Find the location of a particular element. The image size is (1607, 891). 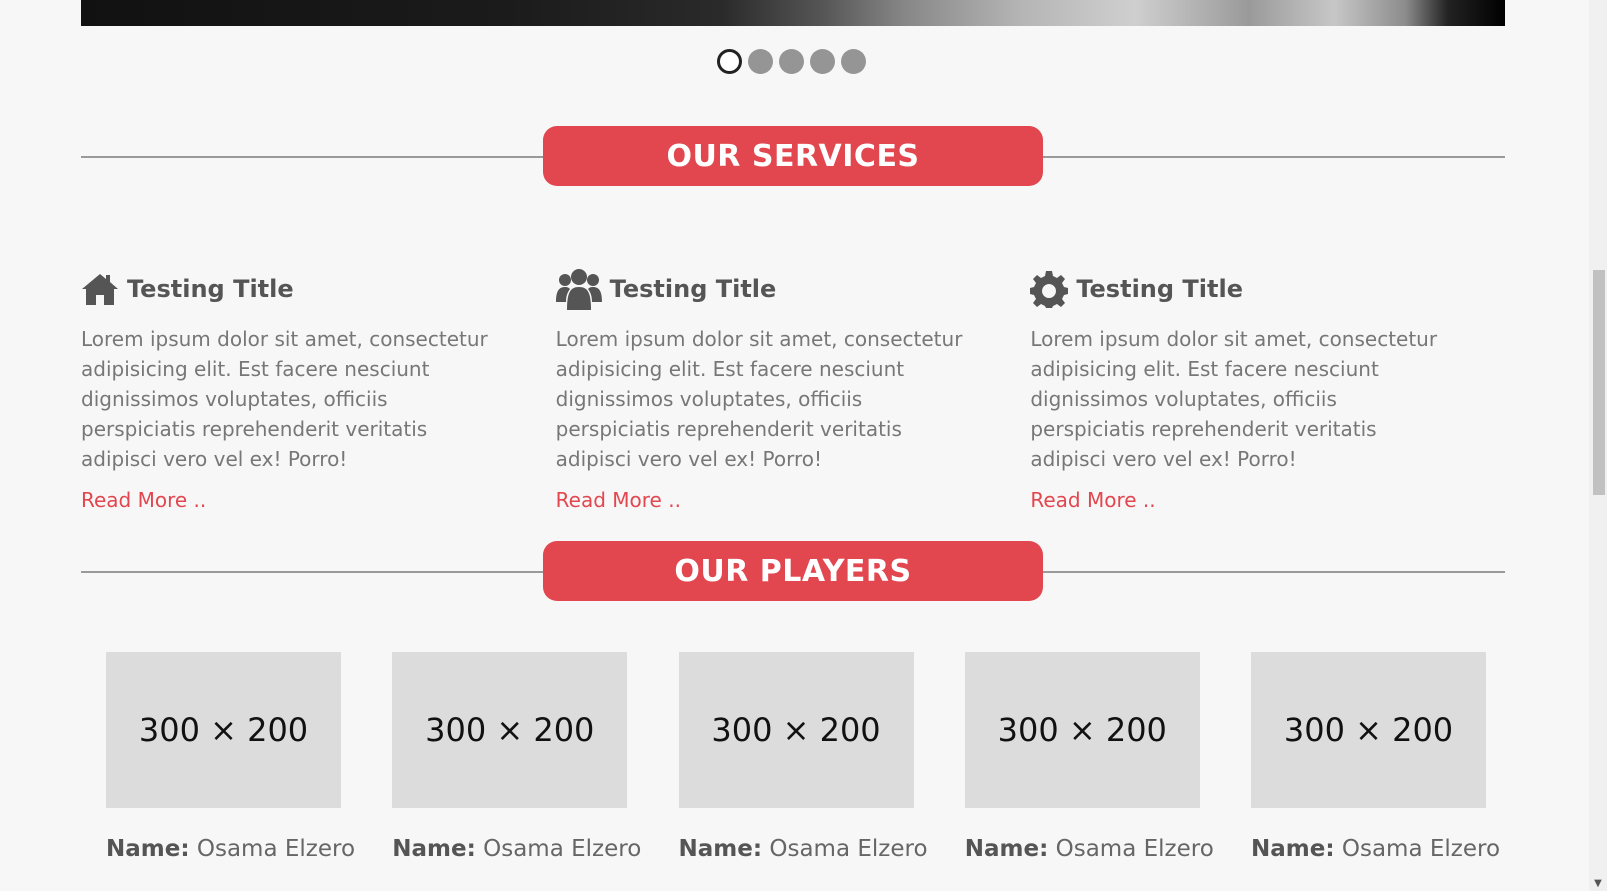

slider-dots is located at coordinates (791, 61).